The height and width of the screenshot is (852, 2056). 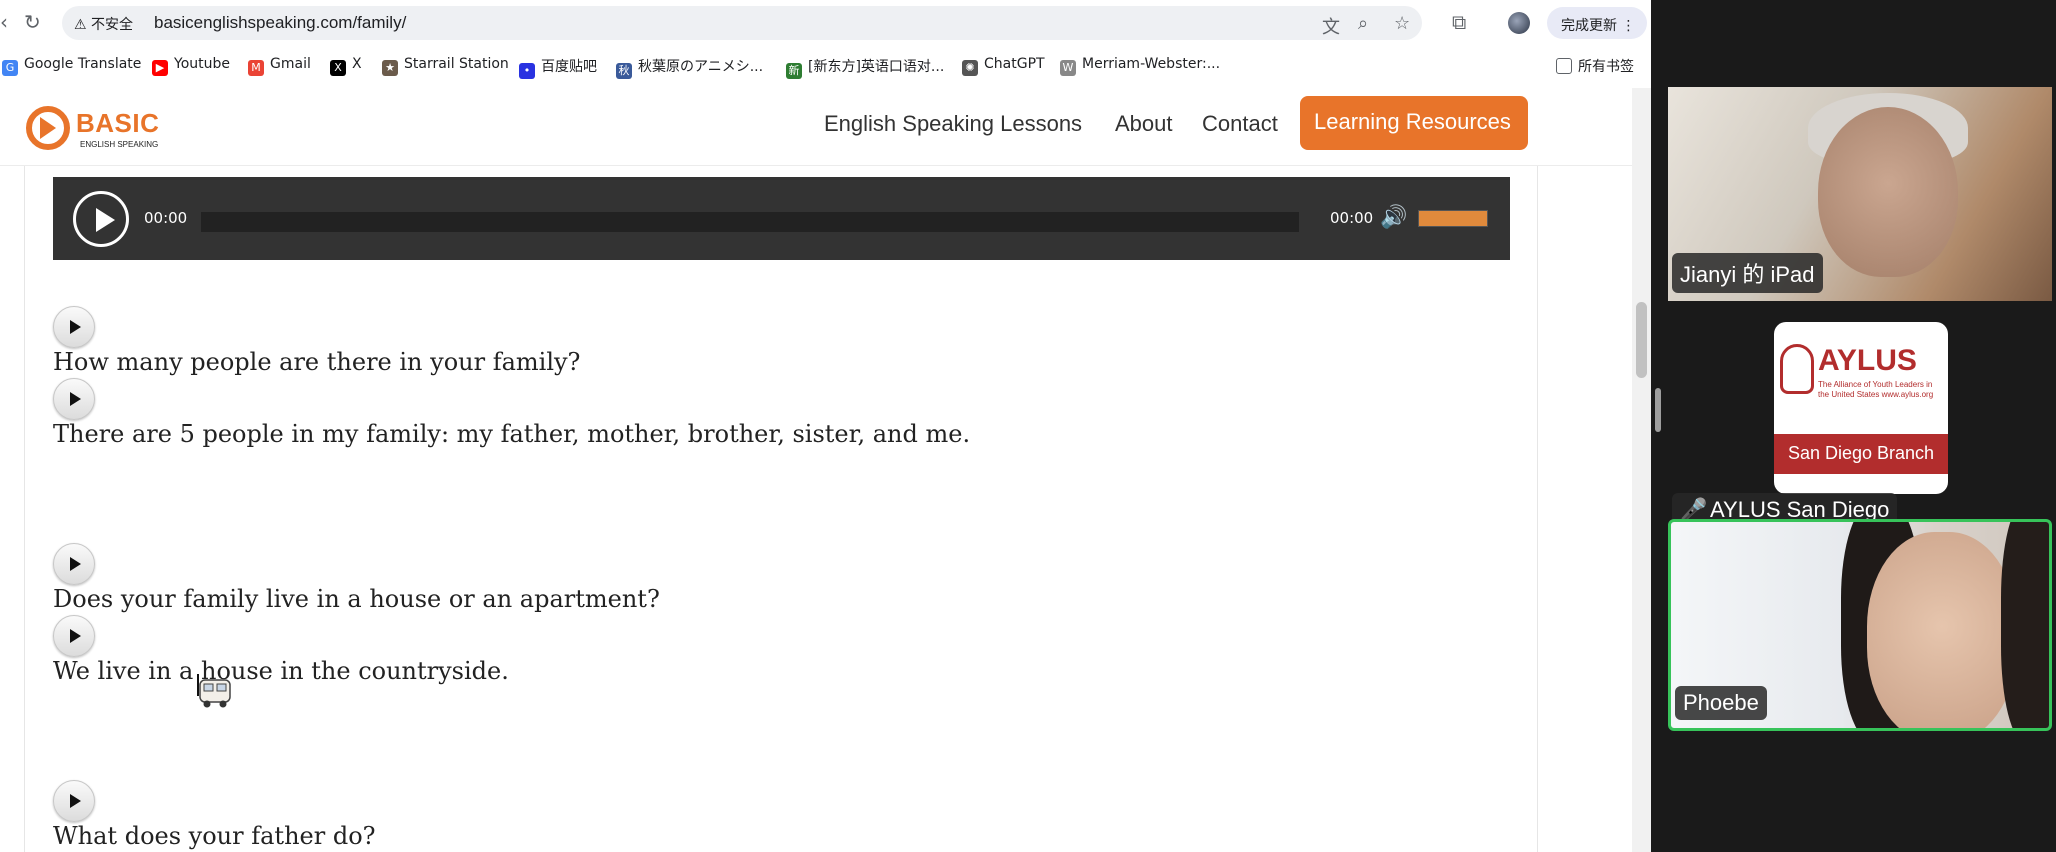 I want to click on profile-avatar, so click(x=1519, y=23).